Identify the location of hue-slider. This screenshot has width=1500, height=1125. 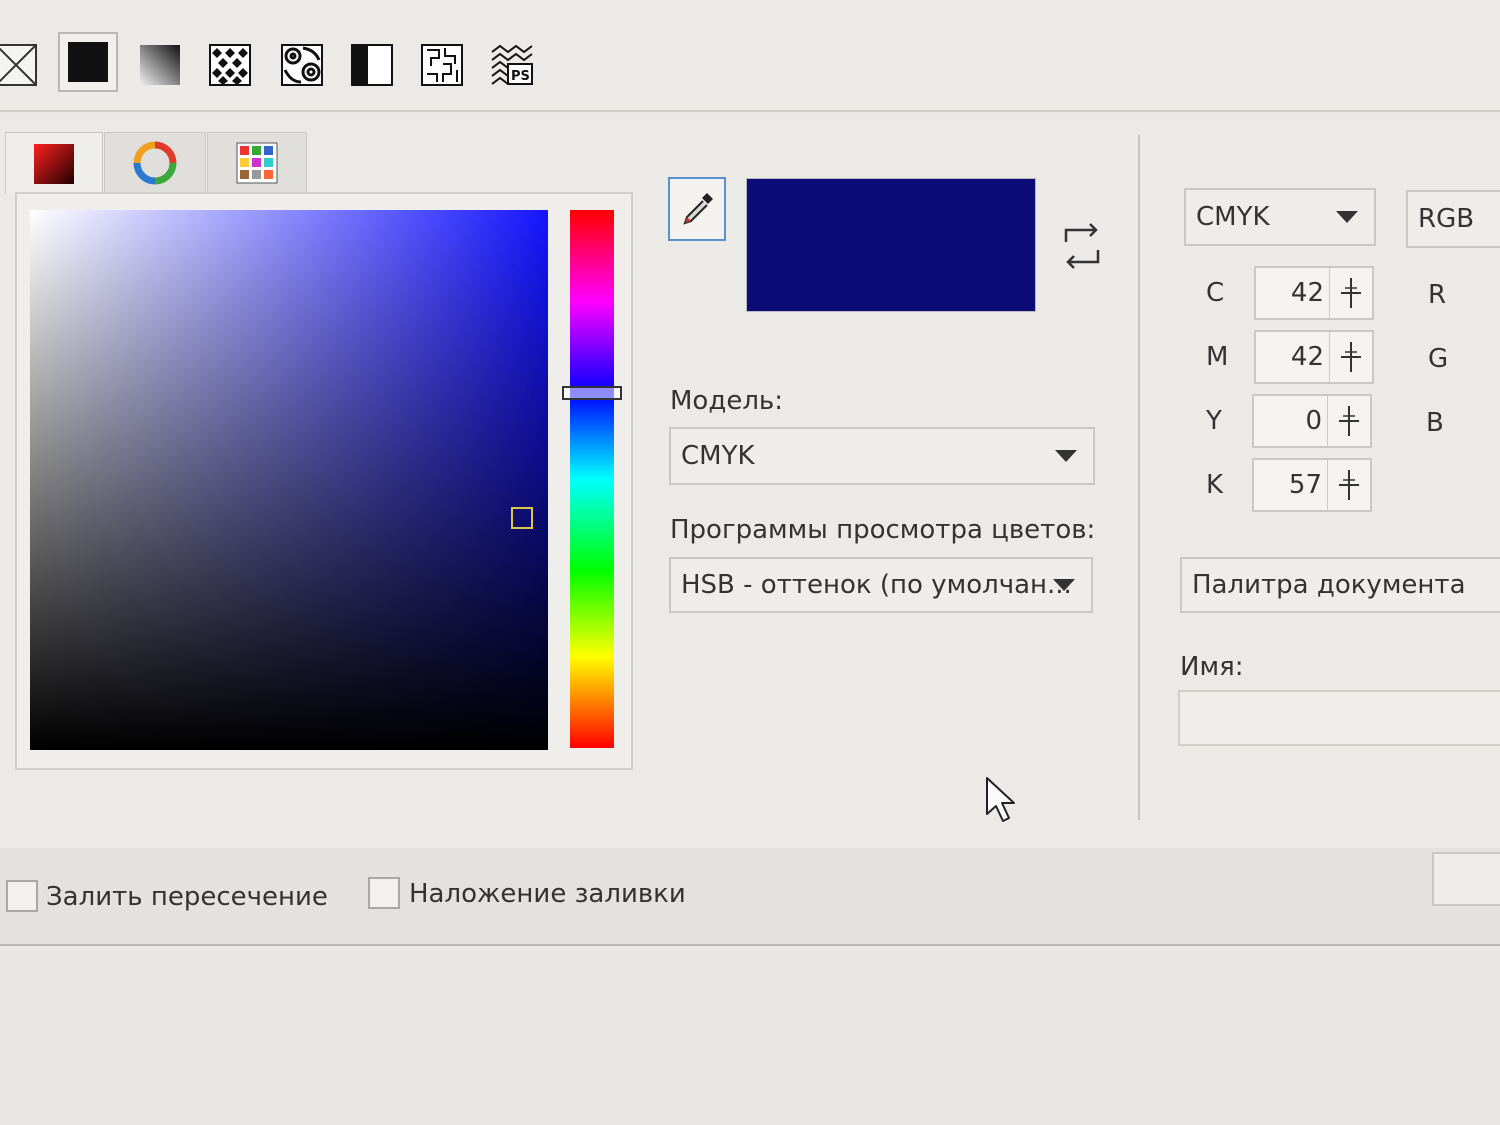
(592, 479).